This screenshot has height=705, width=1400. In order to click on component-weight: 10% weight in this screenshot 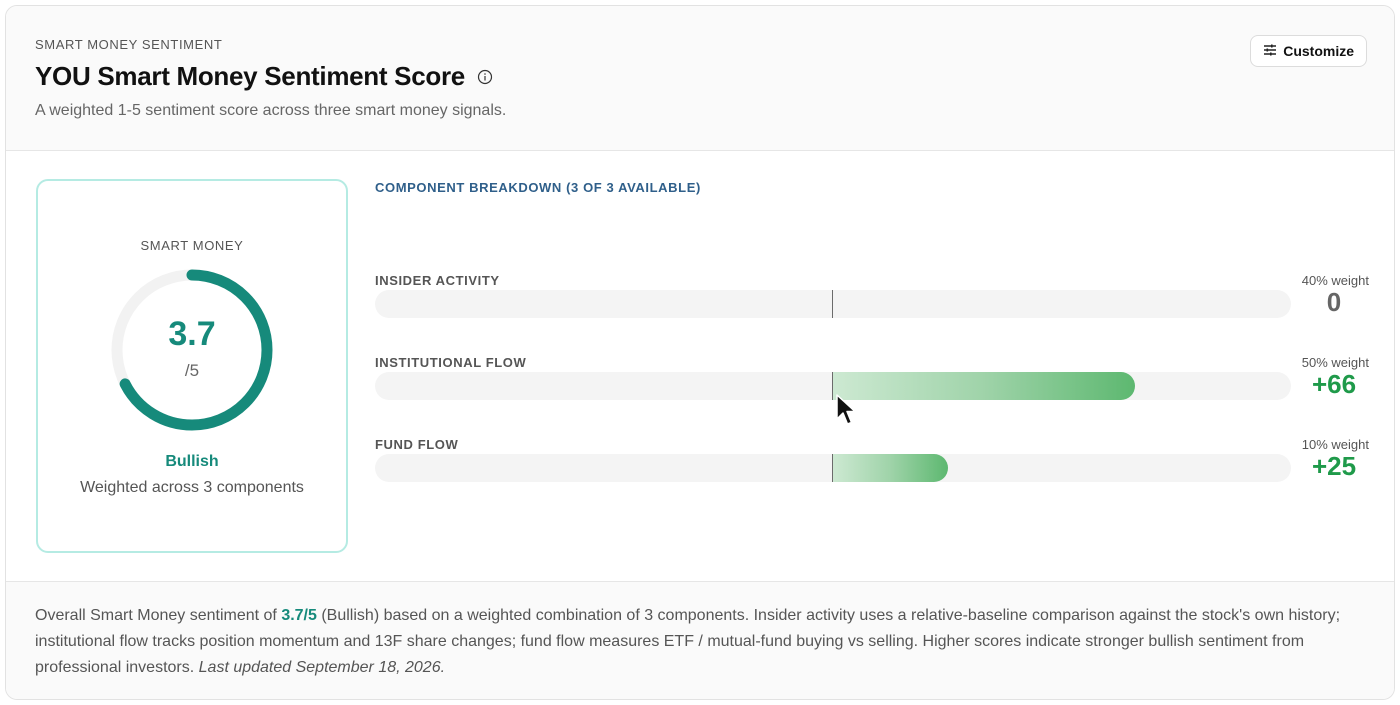, I will do `click(1335, 444)`.